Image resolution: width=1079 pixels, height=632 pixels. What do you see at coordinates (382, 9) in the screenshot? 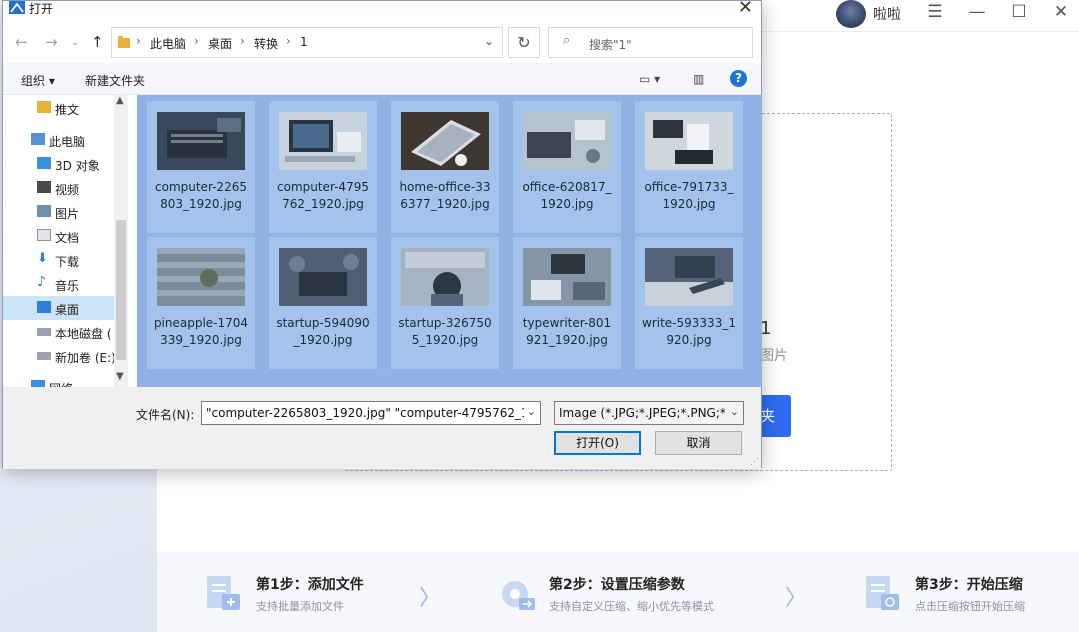
I see `dialog-titlebar: 打开 ✕` at bounding box center [382, 9].